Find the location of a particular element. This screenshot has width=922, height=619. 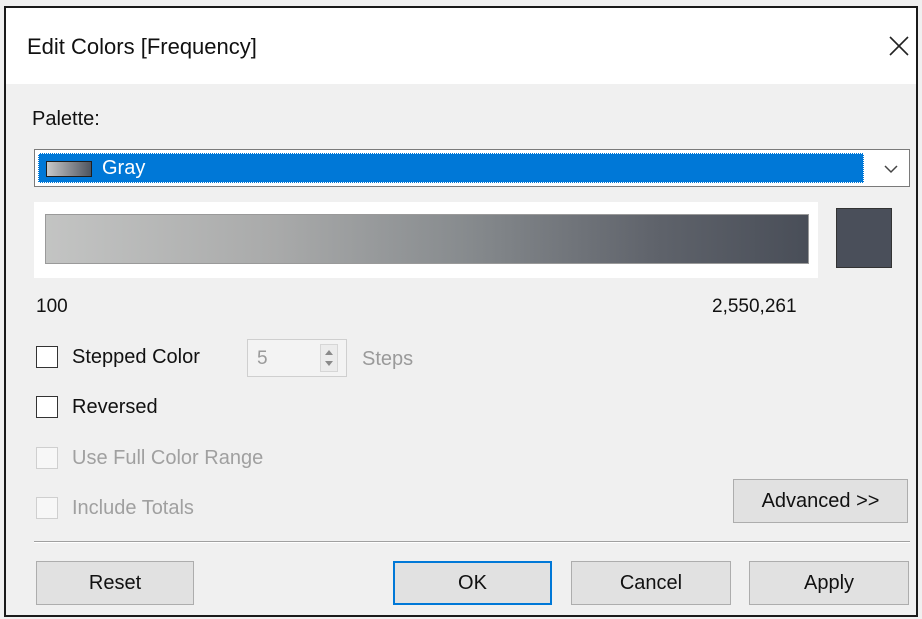

end-color-swatch is located at coordinates (864, 238).